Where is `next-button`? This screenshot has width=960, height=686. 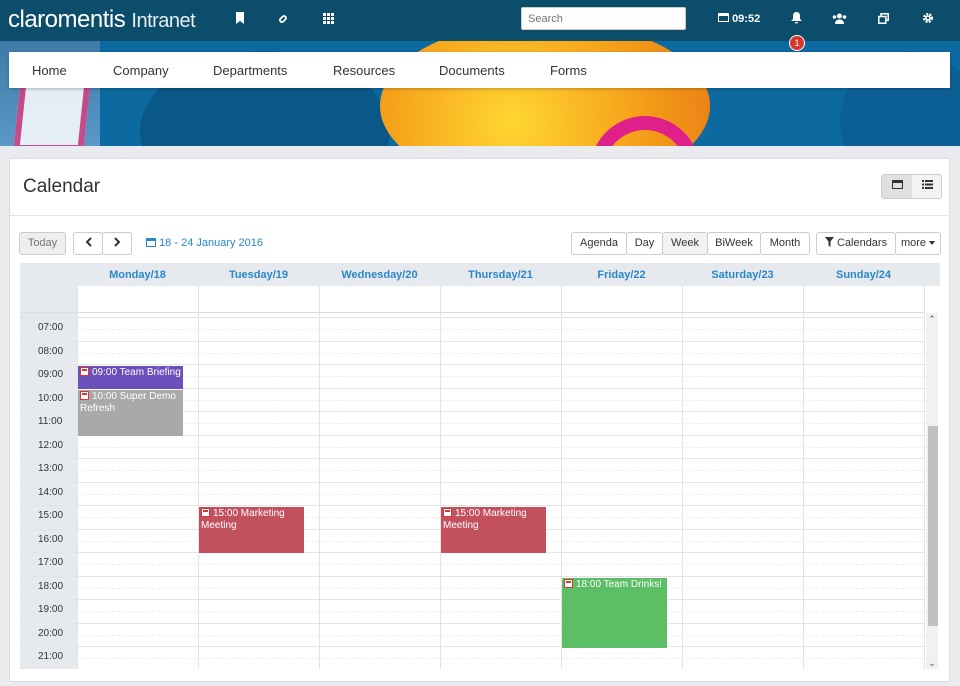
next-button is located at coordinates (117, 243).